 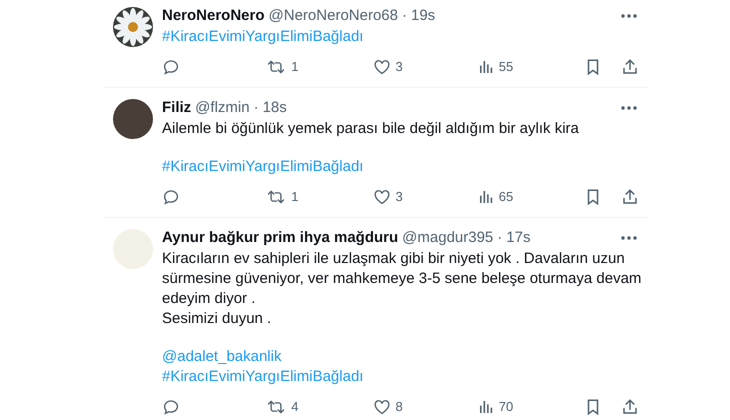 What do you see at coordinates (133, 119) in the screenshot?
I see `photo-placeholder` at bounding box center [133, 119].